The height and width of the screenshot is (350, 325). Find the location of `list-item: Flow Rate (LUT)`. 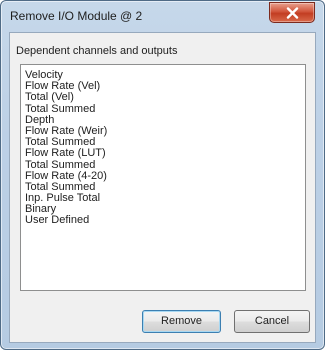

list-item: Flow Rate (LUT) is located at coordinates (165, 153).